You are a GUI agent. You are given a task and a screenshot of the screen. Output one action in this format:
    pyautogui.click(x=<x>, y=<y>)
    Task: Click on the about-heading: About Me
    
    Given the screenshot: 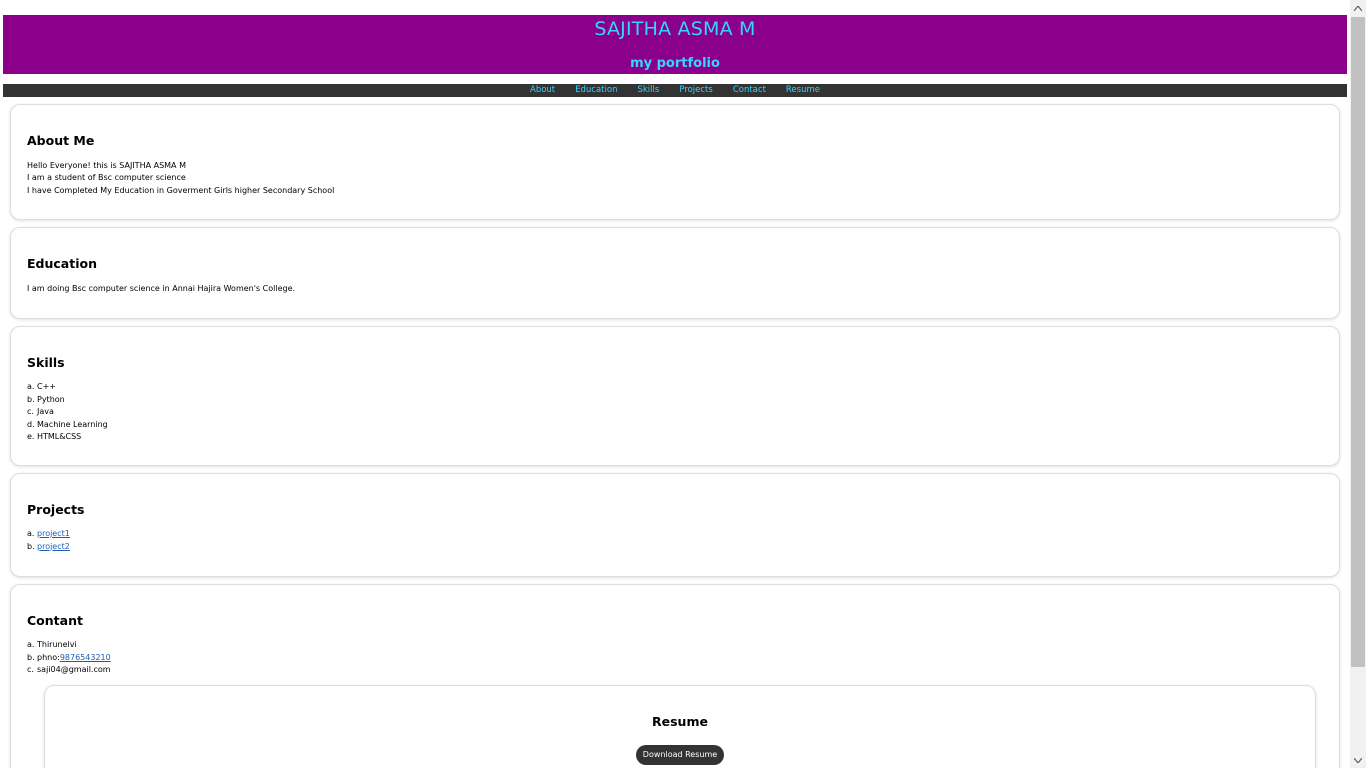 What is the action you would take?
    pyautogui.click(x=61, y=140)
    